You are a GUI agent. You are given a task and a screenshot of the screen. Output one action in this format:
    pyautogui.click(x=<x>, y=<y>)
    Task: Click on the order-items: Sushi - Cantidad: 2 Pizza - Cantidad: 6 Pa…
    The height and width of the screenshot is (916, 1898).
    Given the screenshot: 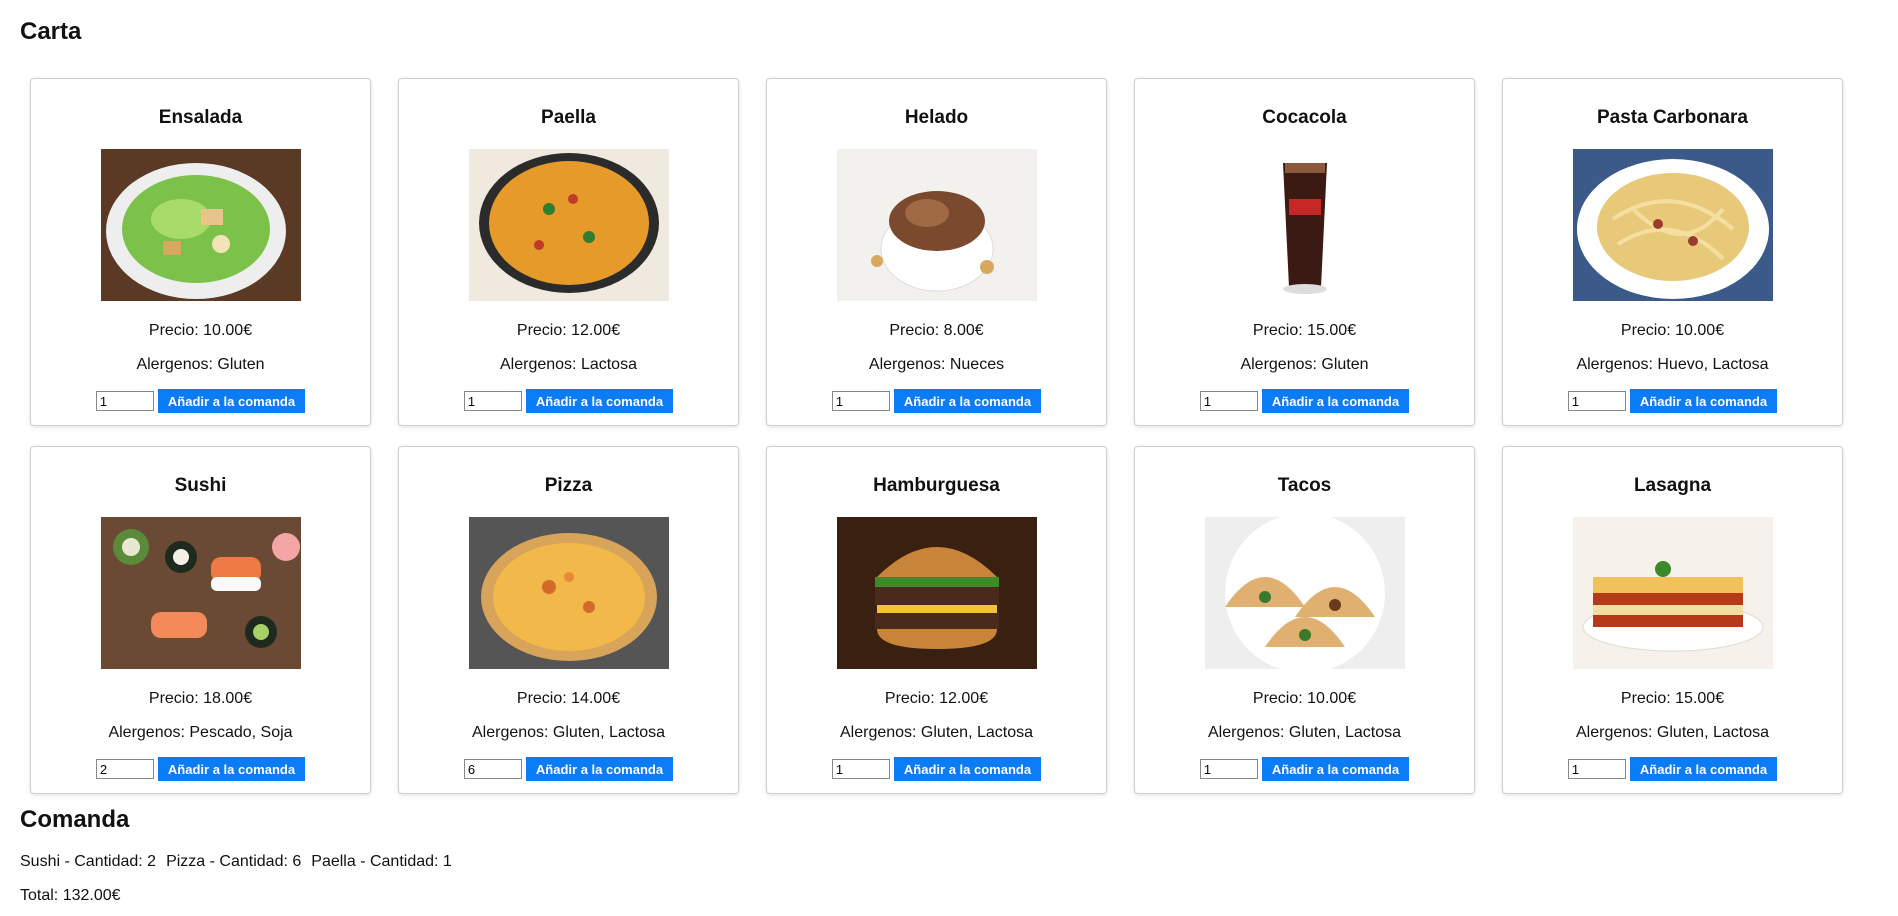 What is the action you would take?
    pyautogui.click(x=241, y=862)
    